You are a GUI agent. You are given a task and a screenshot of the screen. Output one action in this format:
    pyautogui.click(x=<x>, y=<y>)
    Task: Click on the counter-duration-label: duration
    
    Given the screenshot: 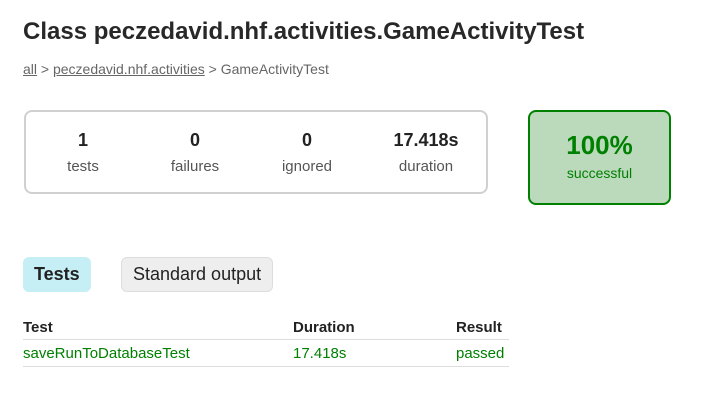 What is the action you would take?
    pyautogui.click(x=426, y=166)
    